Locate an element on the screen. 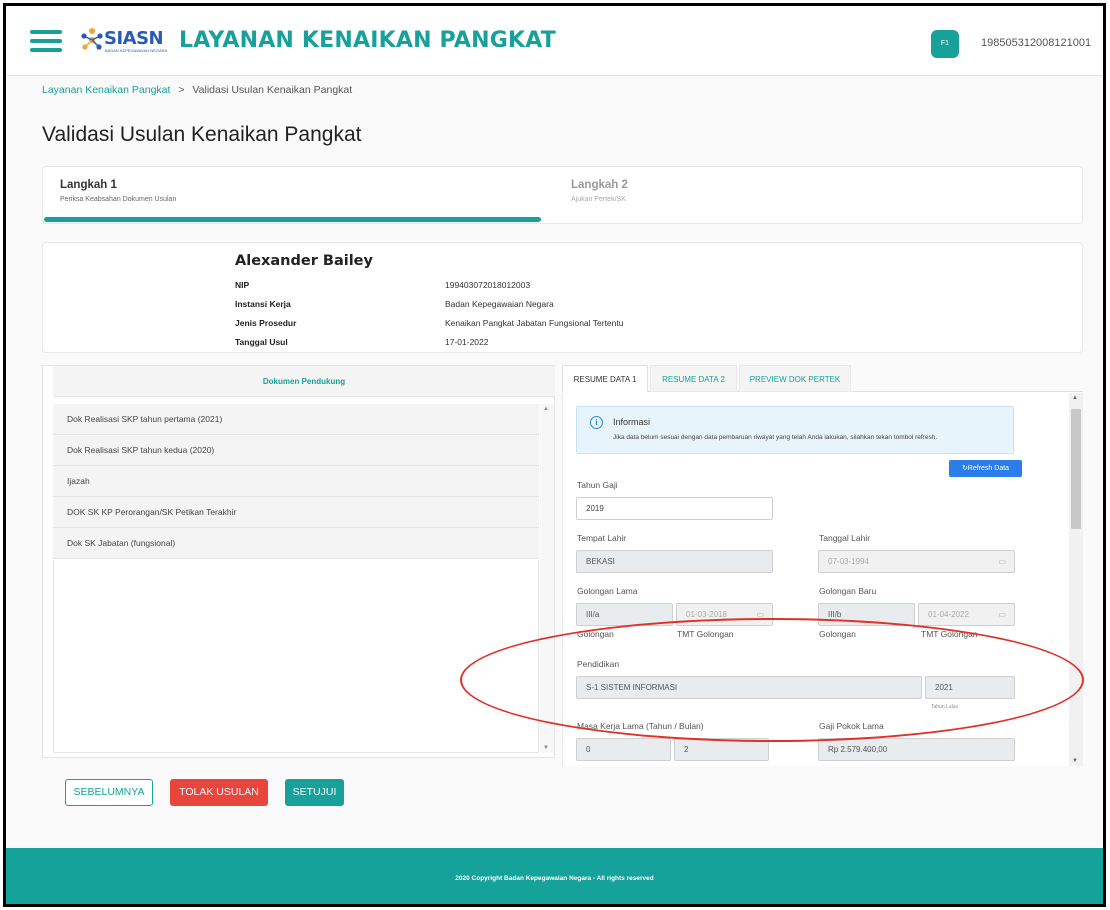 The height and width of the screenshot is (910, 1110). profile-value: 17-01-2022 is located at coordinates (467, 342).